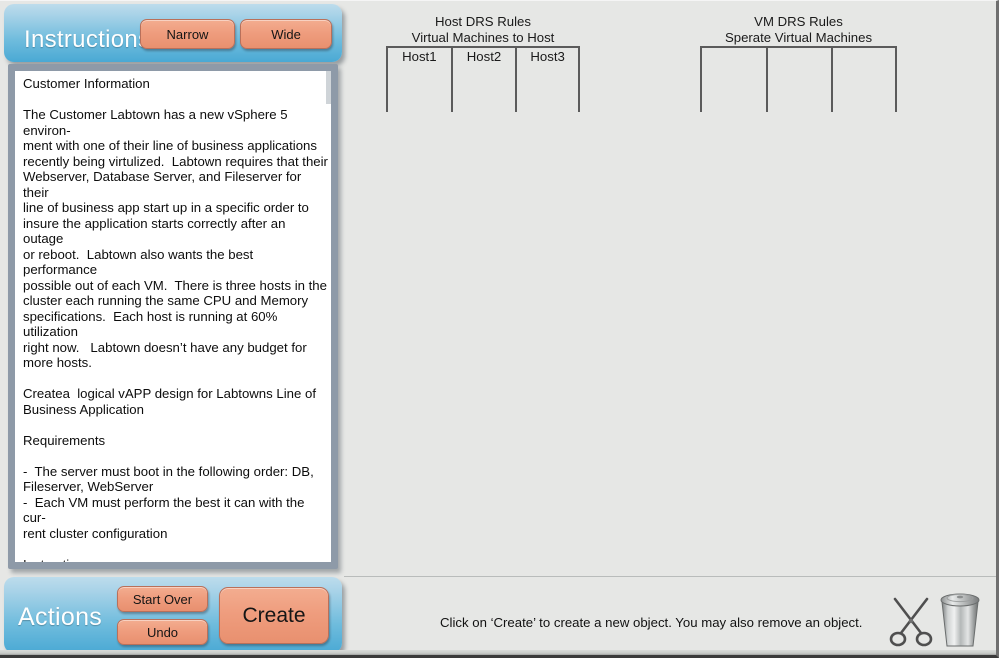 This screenshot has width=999, height=658. Describe the element at coordinates (911, 621) in the screenshot. I see `scissors-icon` at that location.